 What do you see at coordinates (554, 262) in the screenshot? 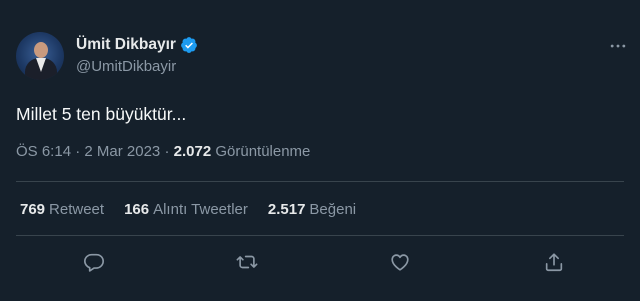
I see `share-icon` at bounding box center [554, 262].